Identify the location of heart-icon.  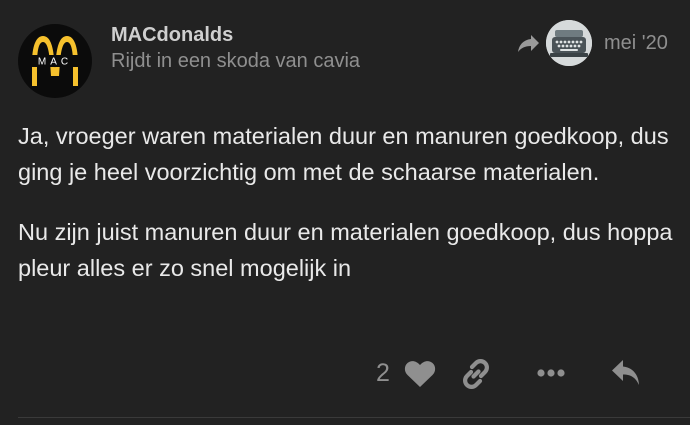
(420, 374).